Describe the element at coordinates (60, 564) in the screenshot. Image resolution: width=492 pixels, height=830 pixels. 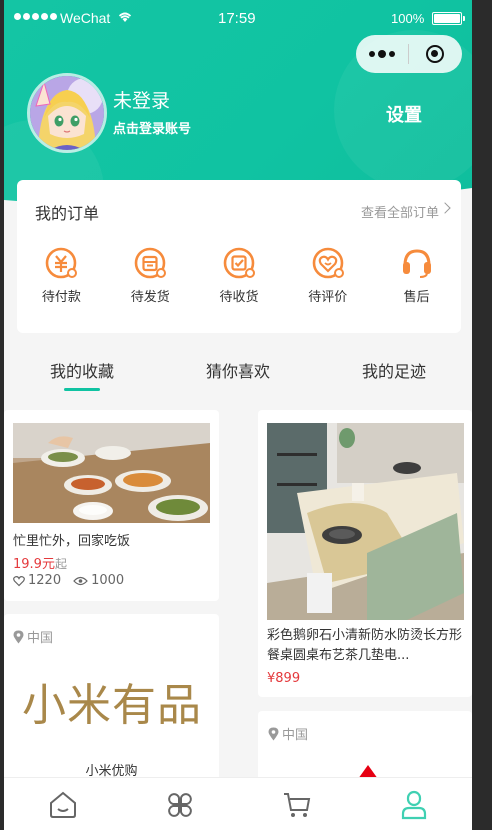
I see `price-suffix: 起` at that location.